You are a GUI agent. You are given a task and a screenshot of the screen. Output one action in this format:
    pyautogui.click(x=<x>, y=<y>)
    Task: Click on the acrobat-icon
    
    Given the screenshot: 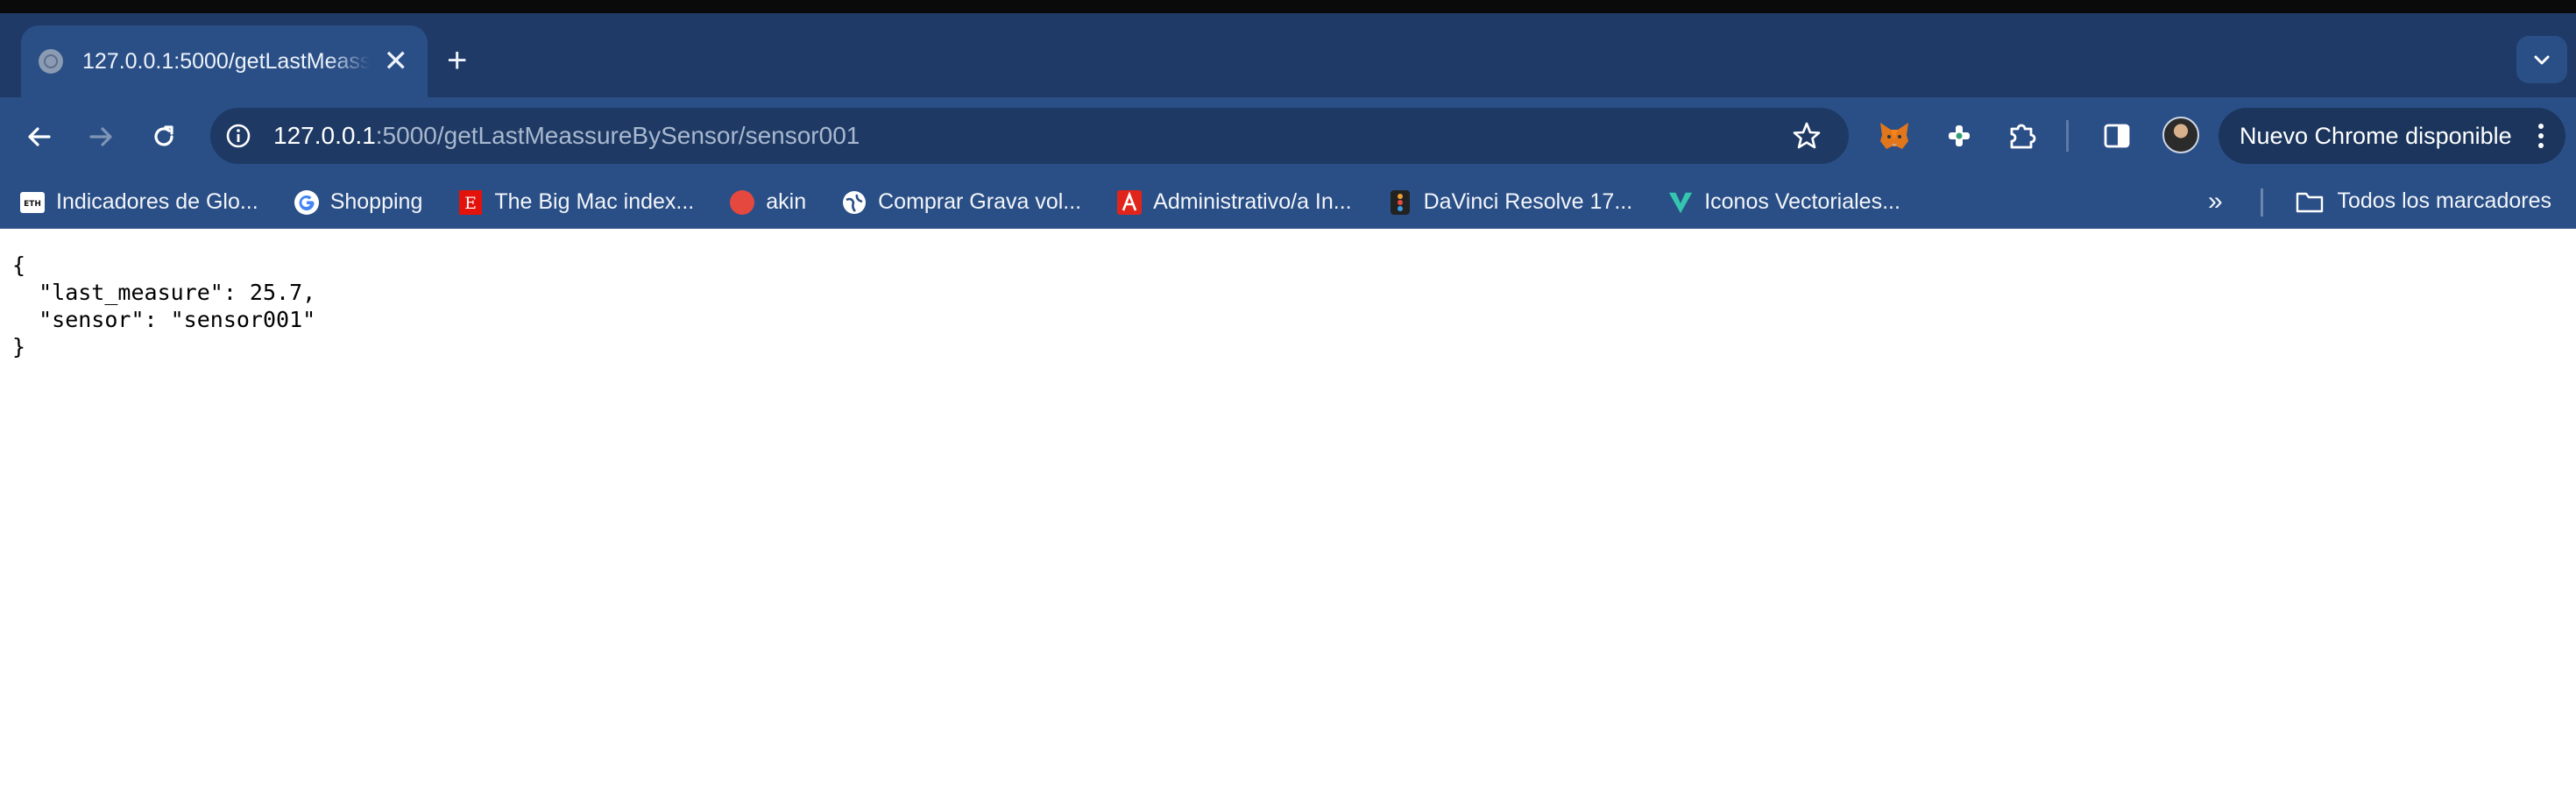 What is the action you would take?
    pyautogui.click(x=1129, y=202)
    